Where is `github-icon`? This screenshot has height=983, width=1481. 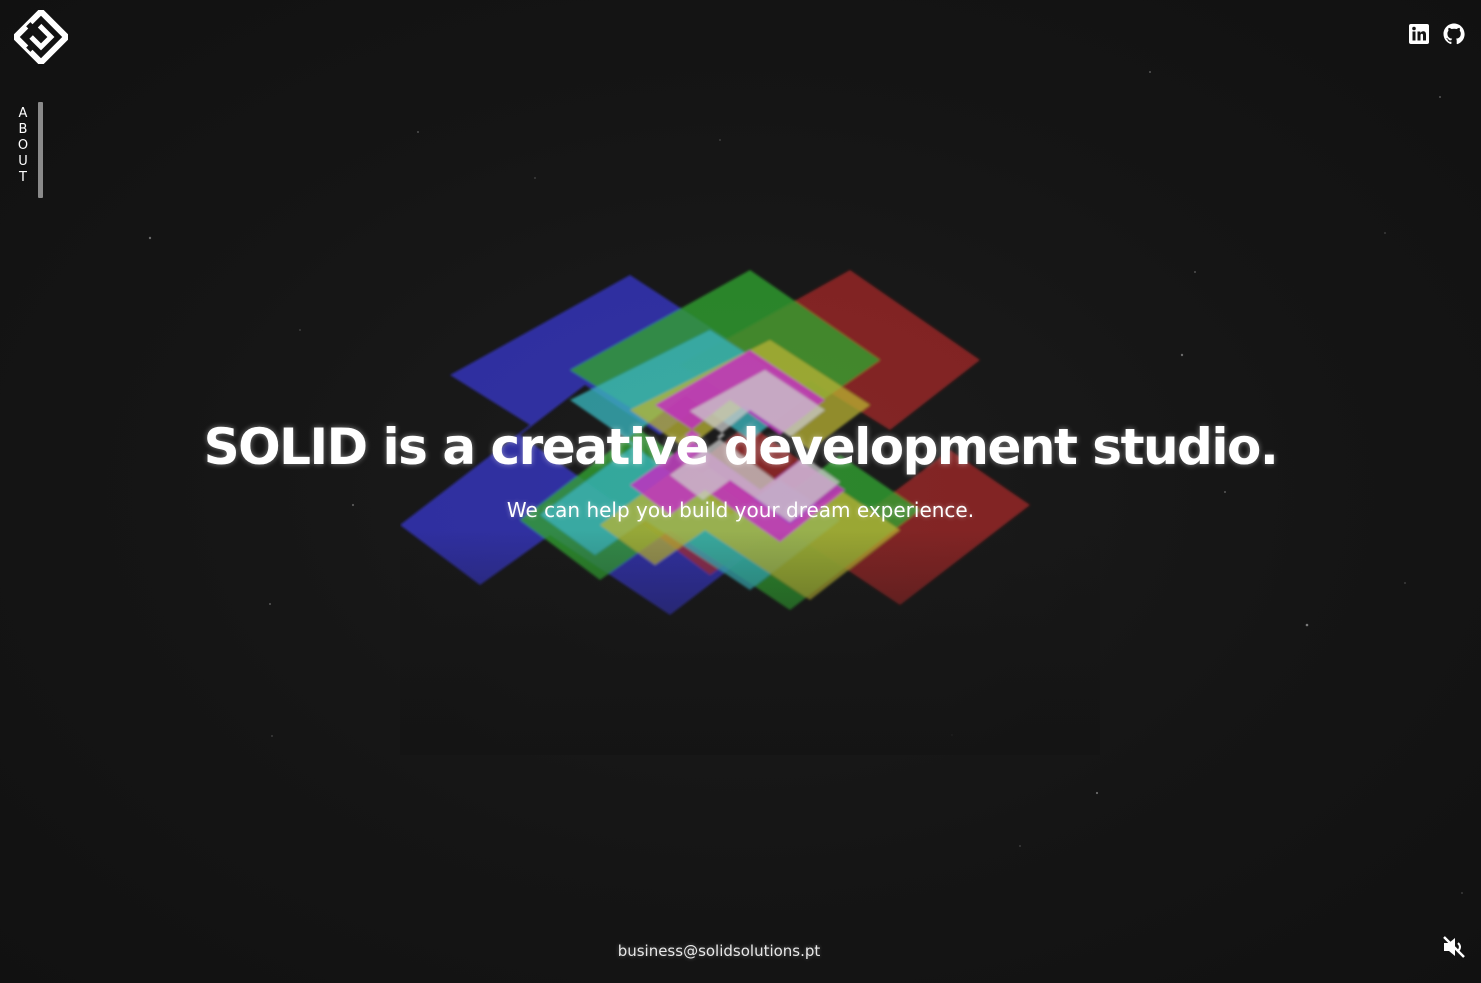 github-icon is located at coordinates (1454, 34).